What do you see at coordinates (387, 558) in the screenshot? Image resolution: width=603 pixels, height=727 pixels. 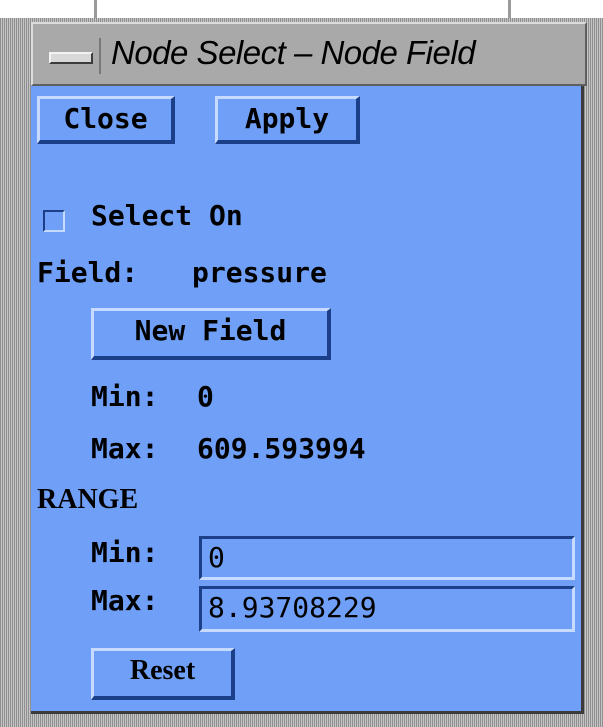 I see `range-min-input: 0` at bounding box center [387, 558].